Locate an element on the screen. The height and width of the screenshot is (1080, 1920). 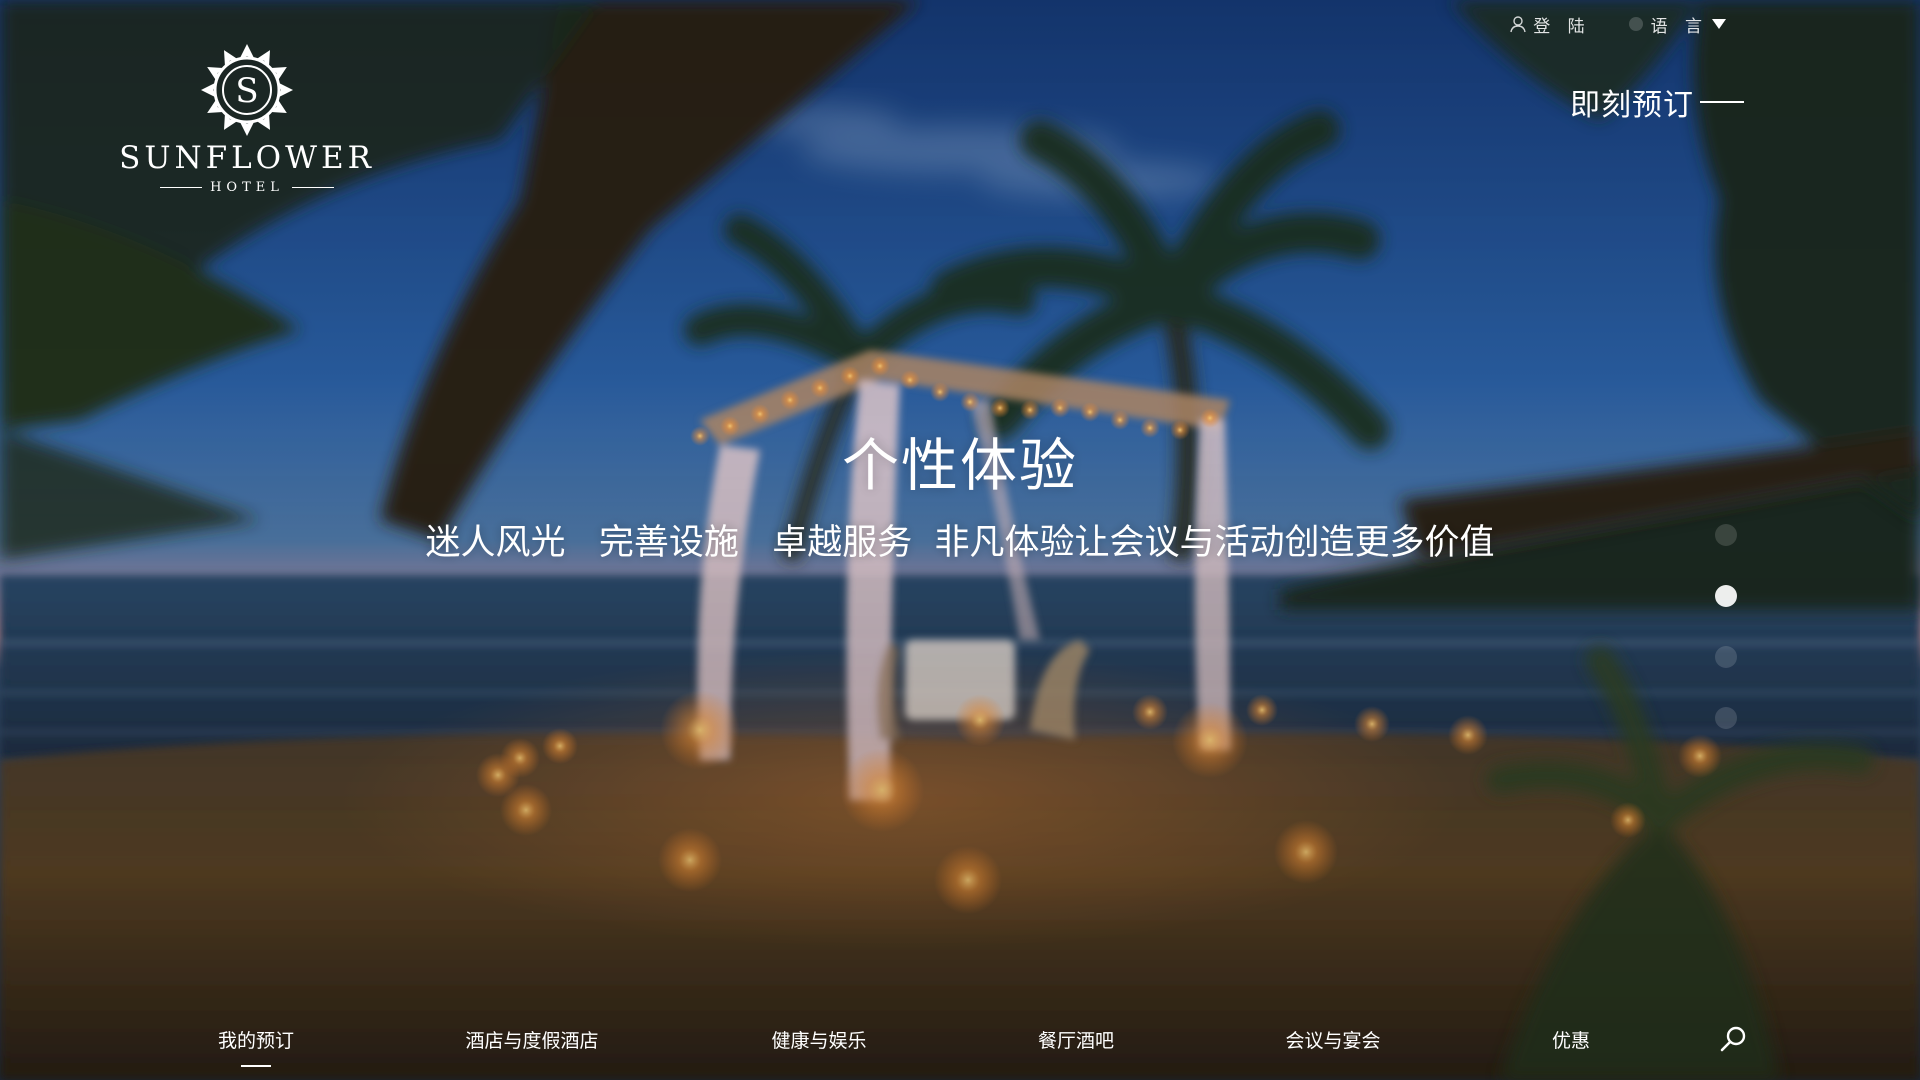
hero-subtitle: 迷人风光 完善设施 卓越服务 非凡体验让会议与活动创造更多价值 is located at coordinates (960, 543).